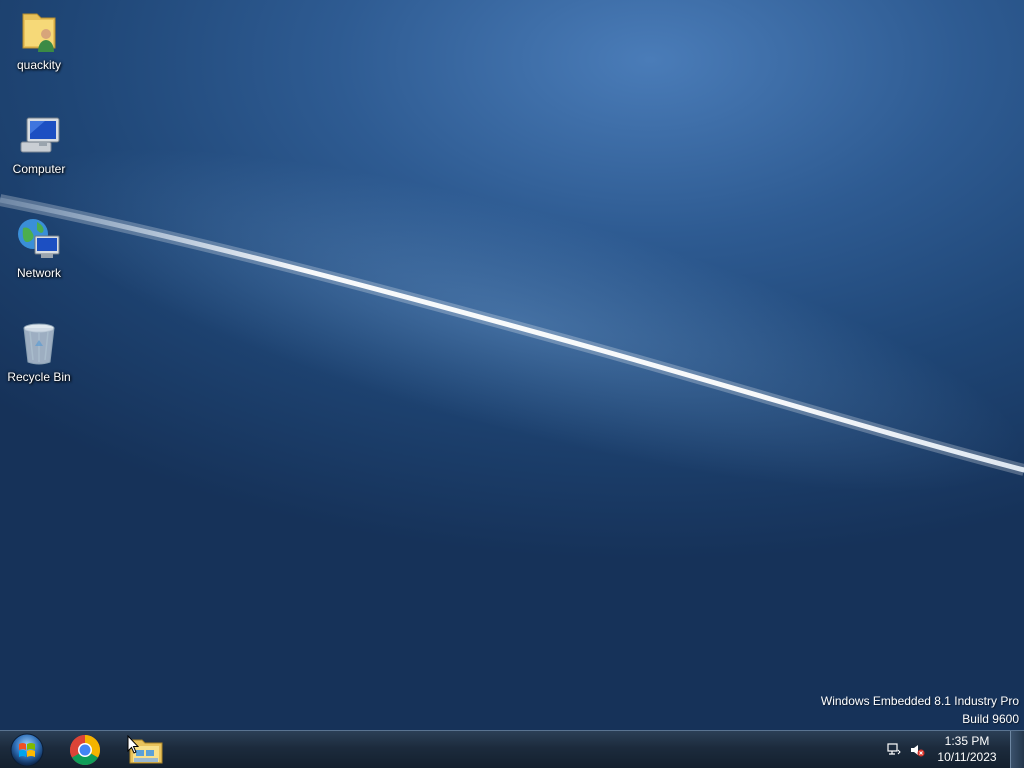 This screenshot has height=773, width=1024. I want to click on network-tray-icon, so click(894, 750).